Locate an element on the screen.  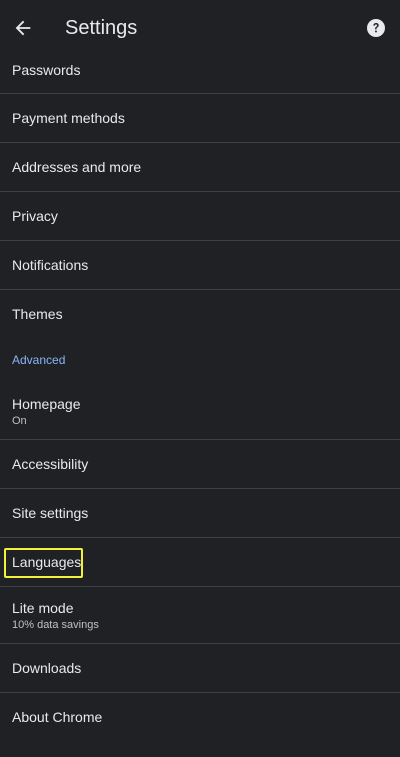
setting-label: Lite mode is located at coordinates (43, 608).